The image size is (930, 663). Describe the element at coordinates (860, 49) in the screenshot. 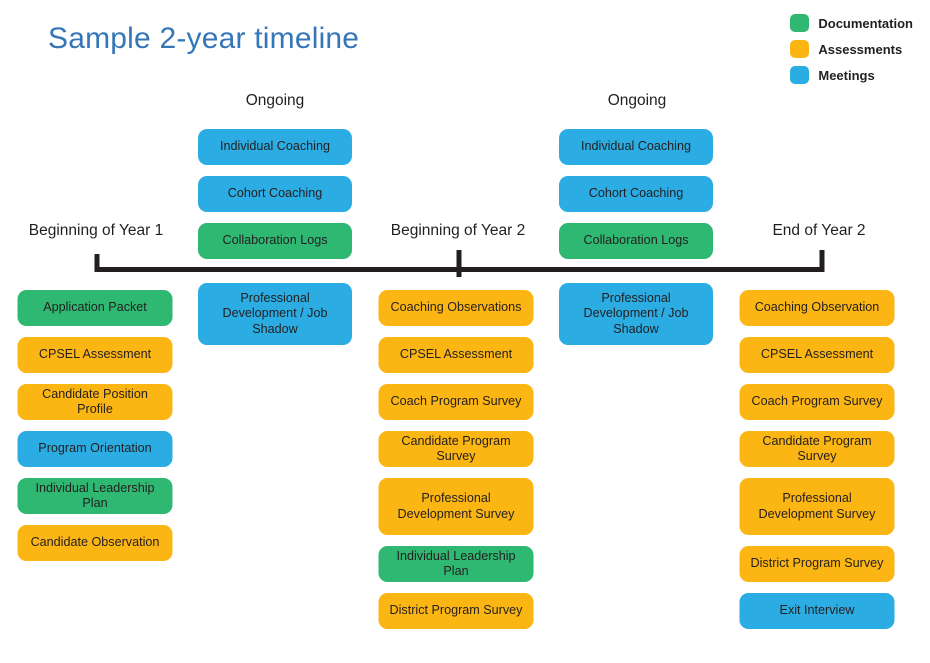

I see `legend-label-assessments: Assessments` at that location.